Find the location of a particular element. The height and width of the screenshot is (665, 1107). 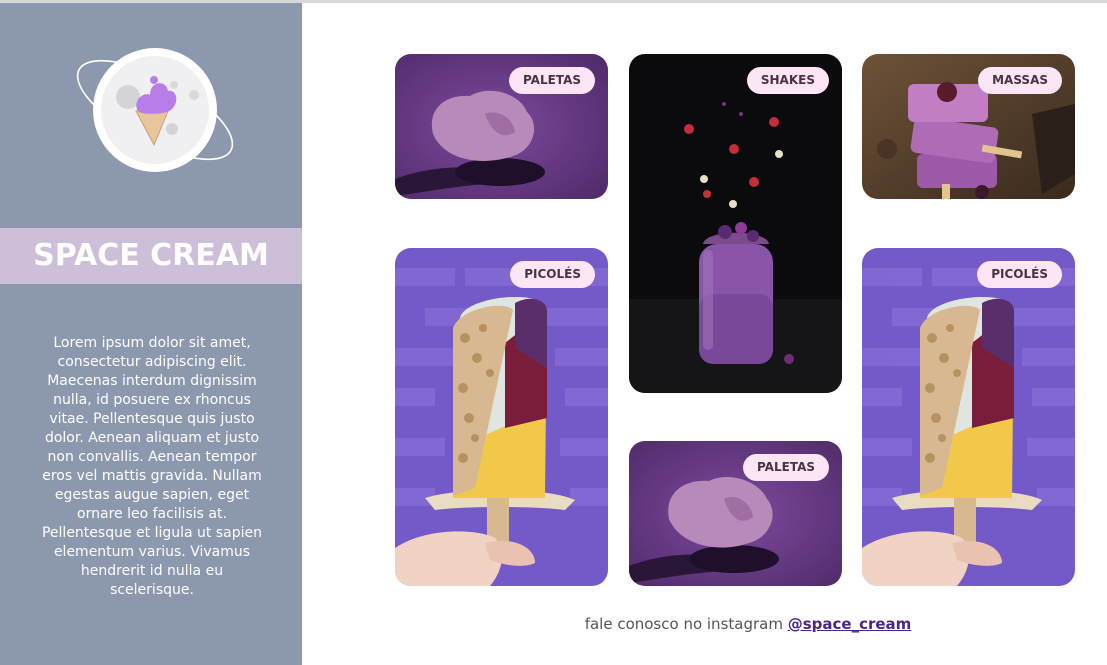

gallery-card-picoles-2: PICOLÉS is located at coordinates (968, 417).